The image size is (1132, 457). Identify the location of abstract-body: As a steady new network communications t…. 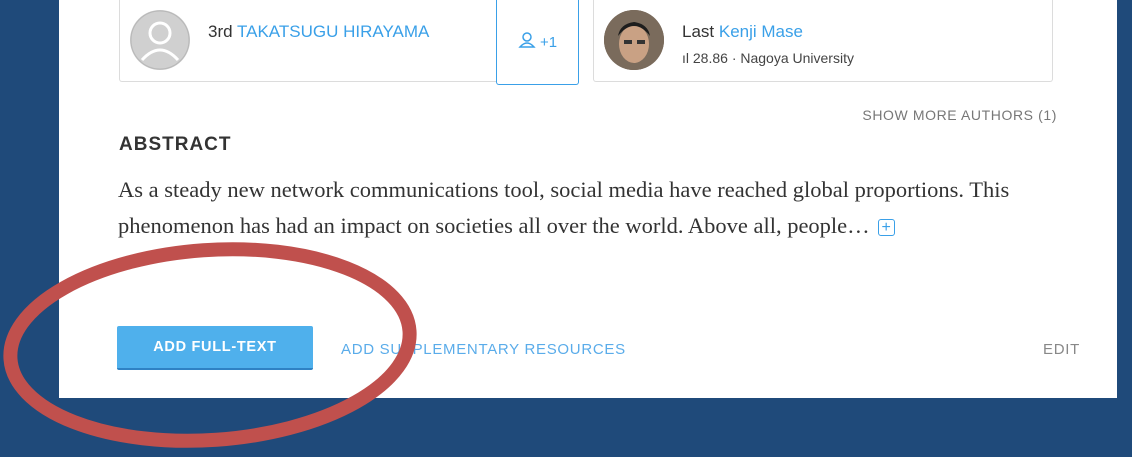
(564, 207).